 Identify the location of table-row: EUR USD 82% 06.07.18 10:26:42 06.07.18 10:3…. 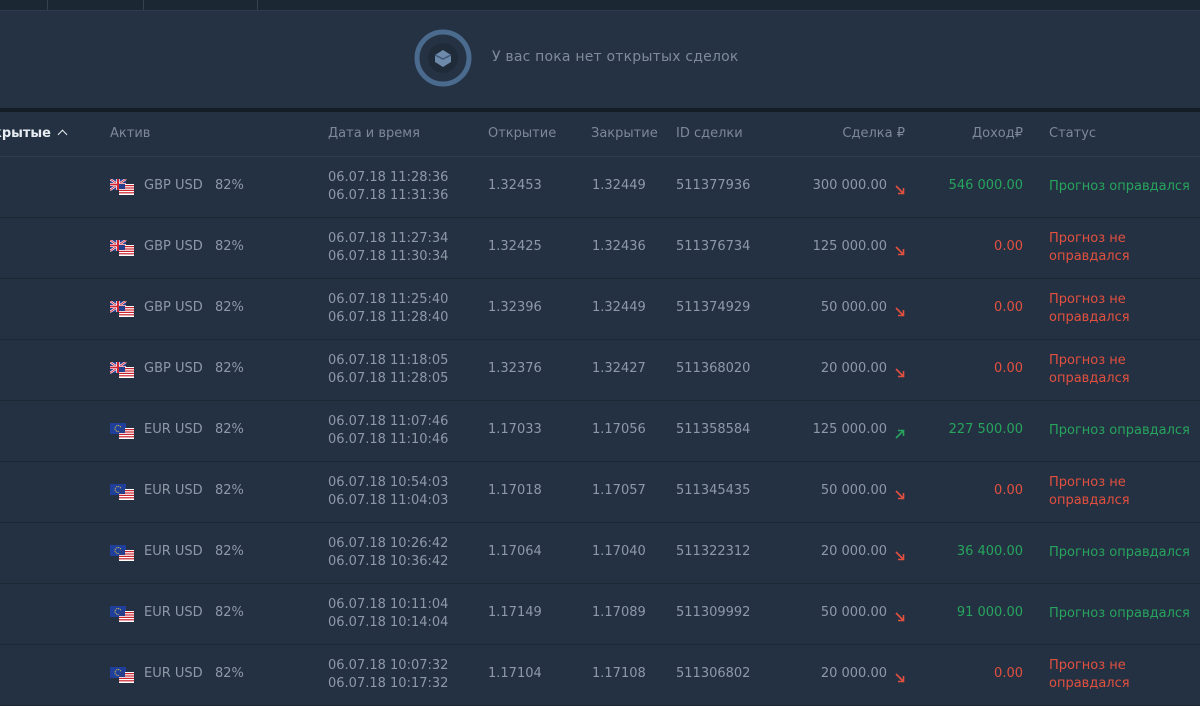
(600, 553).